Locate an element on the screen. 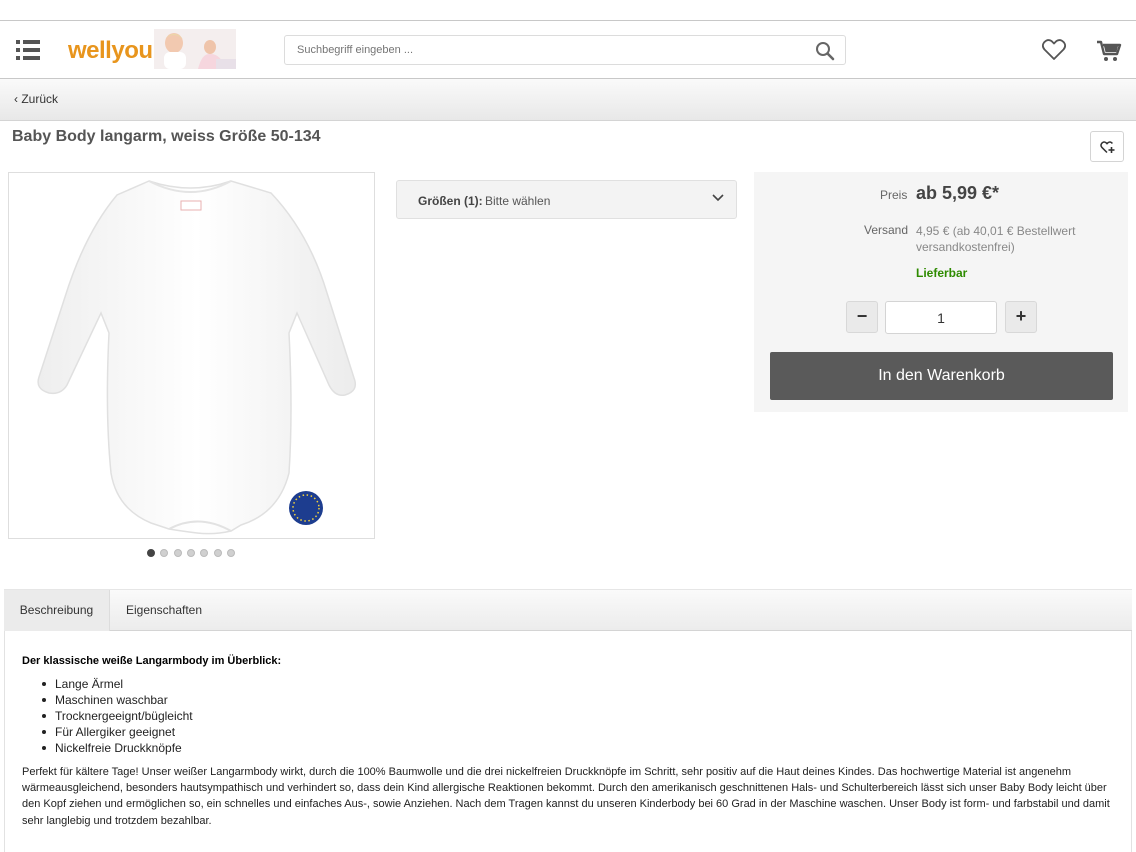 The height and width of the screenshot is (852, 1136). site-header: wellyou is located at coordinates (568, 50).